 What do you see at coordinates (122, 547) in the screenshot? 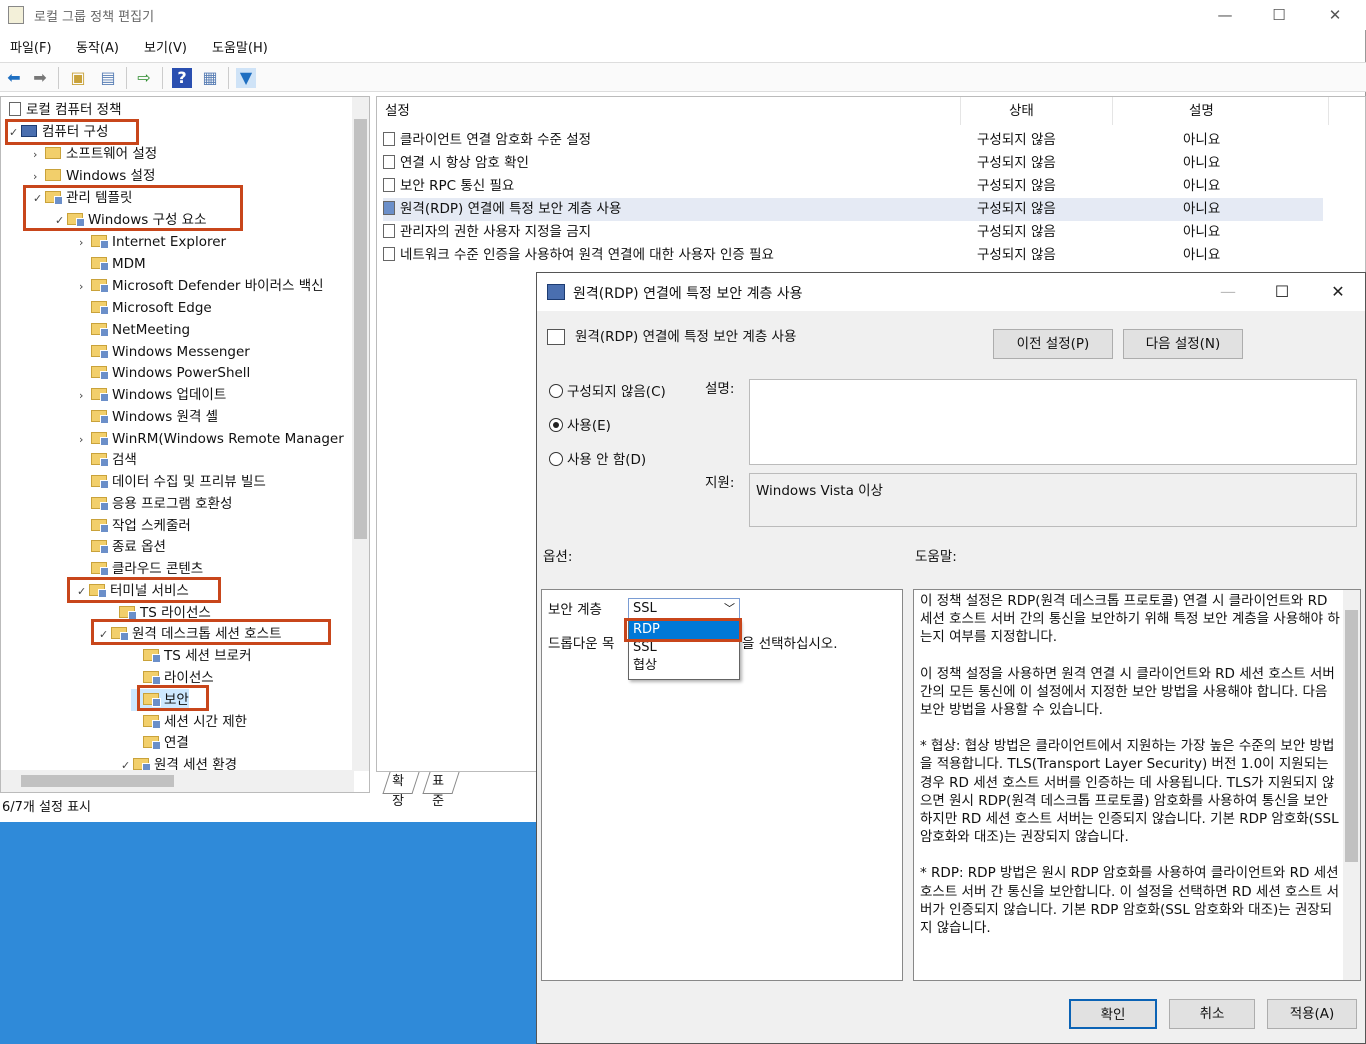
I see `tree-node-shutdown: 종료 옵션` at bounding box center [122, 547].